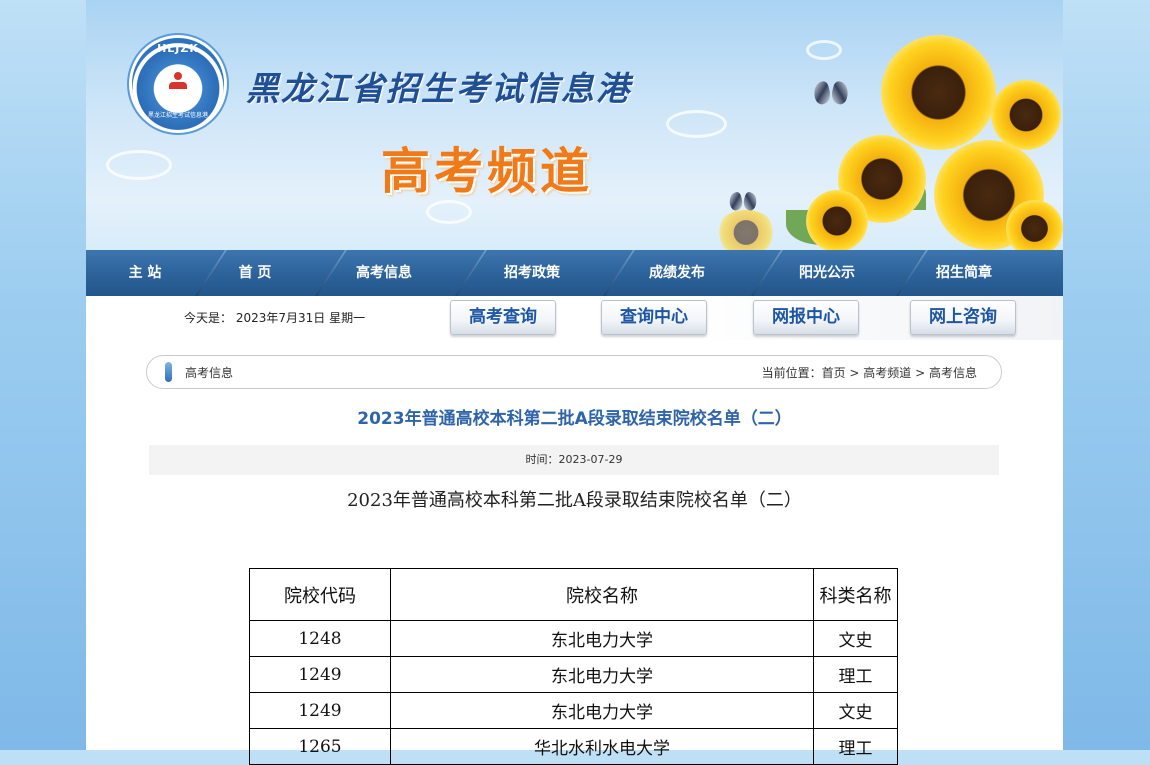 The image size is (1150, 765). Describe the element at coordinates (178, 81) in the screenshot. I see `logo-emblem-icon` at that location.